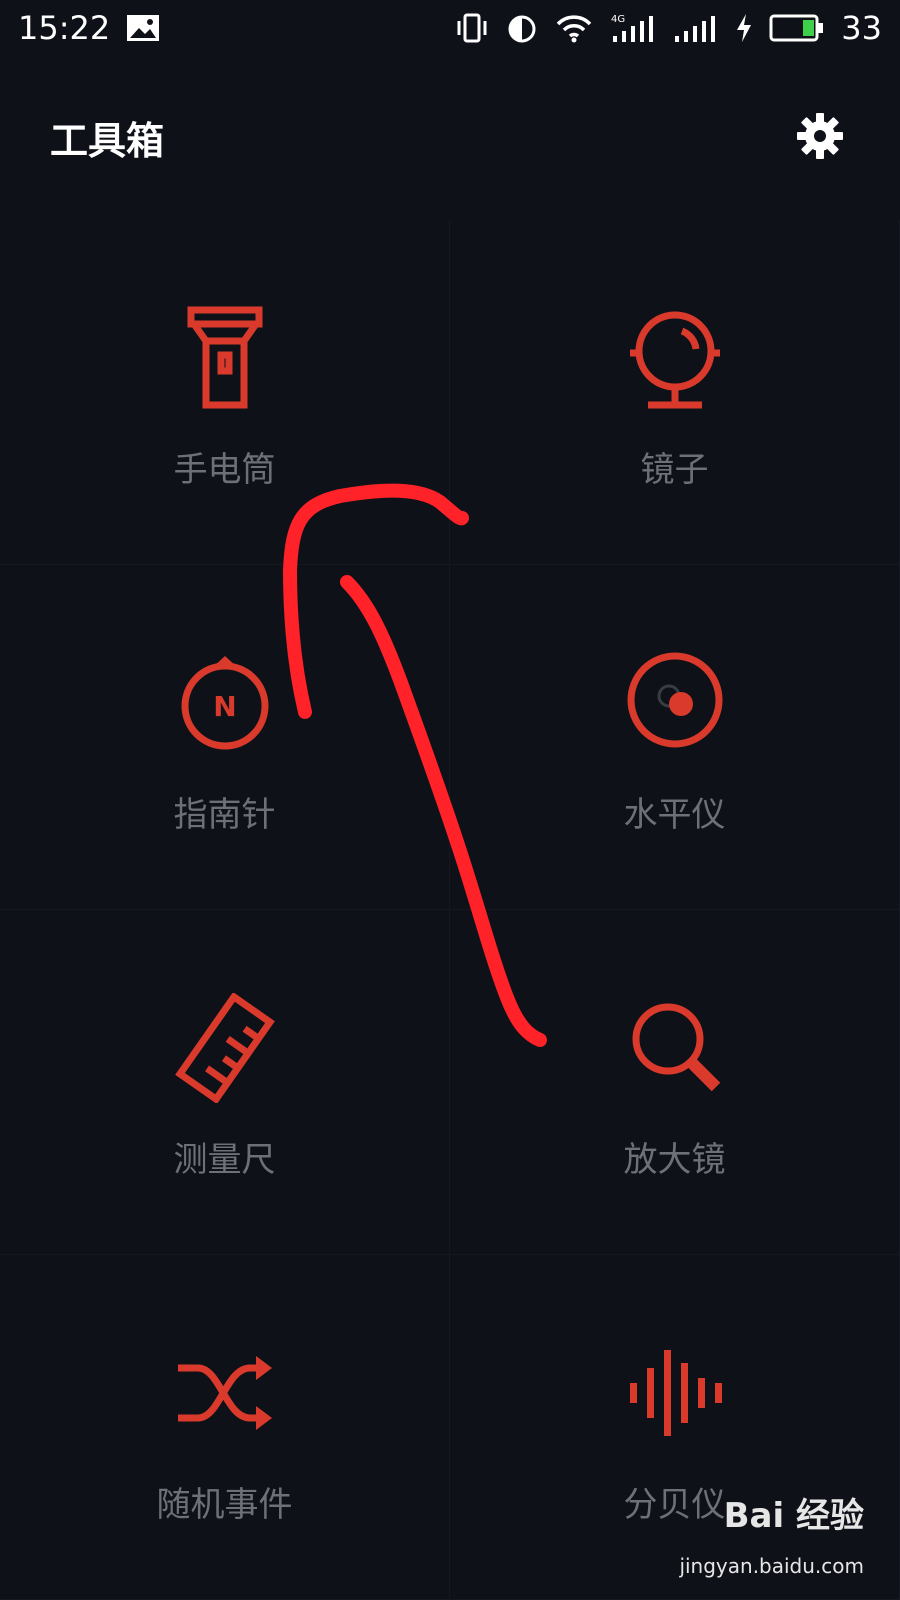  I want to click on tool-label: 镜子, so click(674, 470).